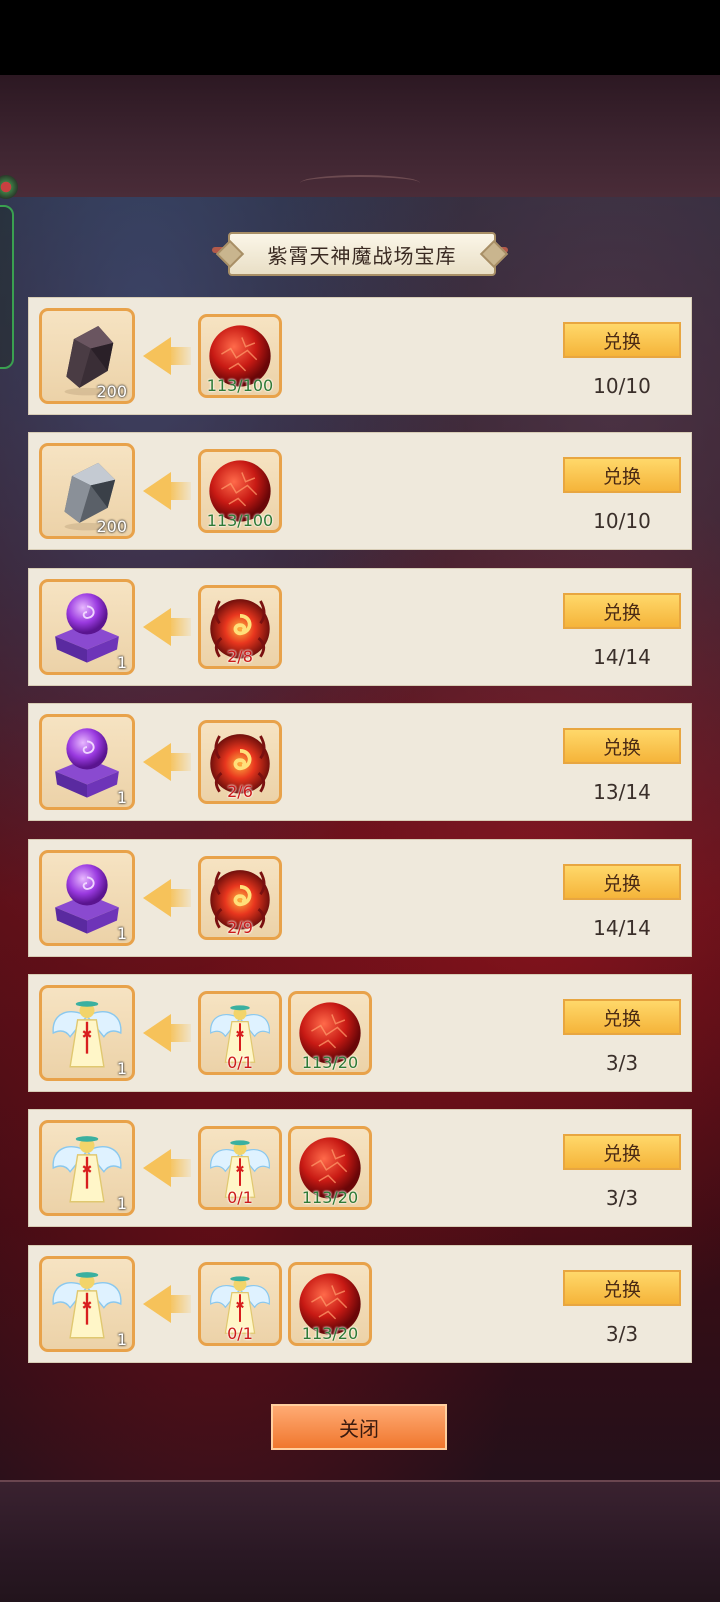  Describe the element at coordinates (360, 37) in the screenshot. I see `top-black-bar` at that location.